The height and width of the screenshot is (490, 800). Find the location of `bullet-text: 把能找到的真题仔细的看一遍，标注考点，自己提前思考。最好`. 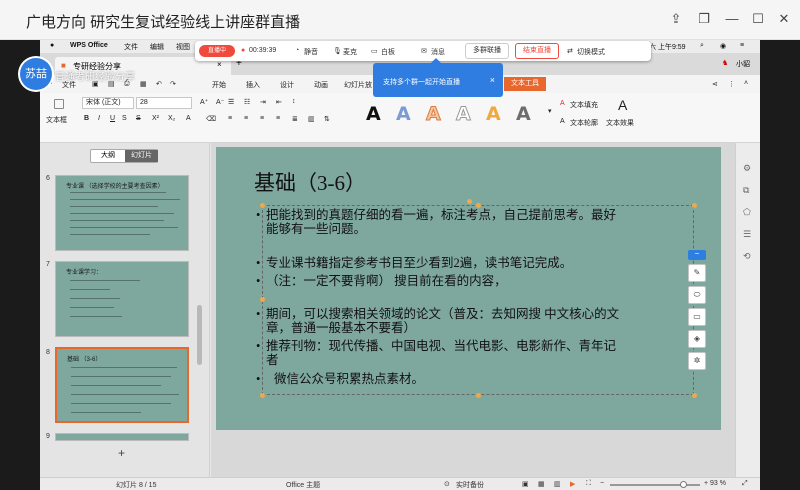

bullet-text: 把能找到的真题仔细的看一遍，标注考点，自己提前思考。最好 is located at coordinates (441, 215).